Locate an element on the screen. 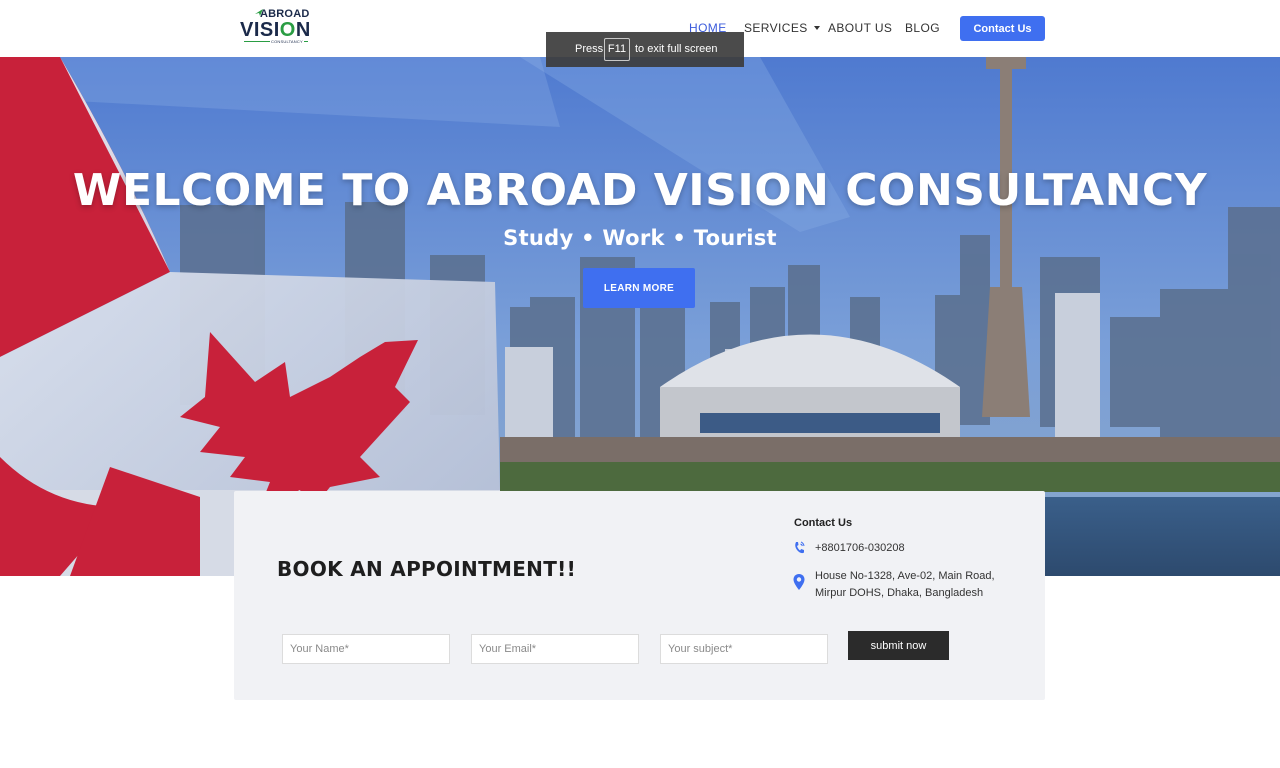 Image resolution: width=1280 pixels, height=768 pixels. toast-key: F11 is located at coordinates (617, 49).